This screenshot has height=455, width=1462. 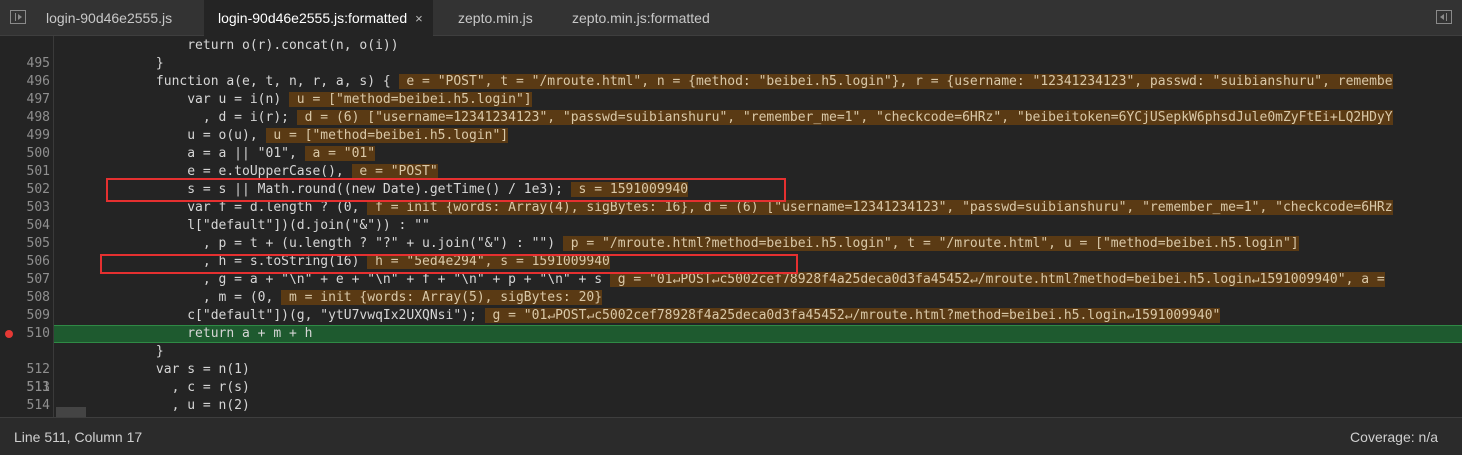 I want to click on code-text: l["default"])(d.join("&")) : "", so click(x=246, y=225).